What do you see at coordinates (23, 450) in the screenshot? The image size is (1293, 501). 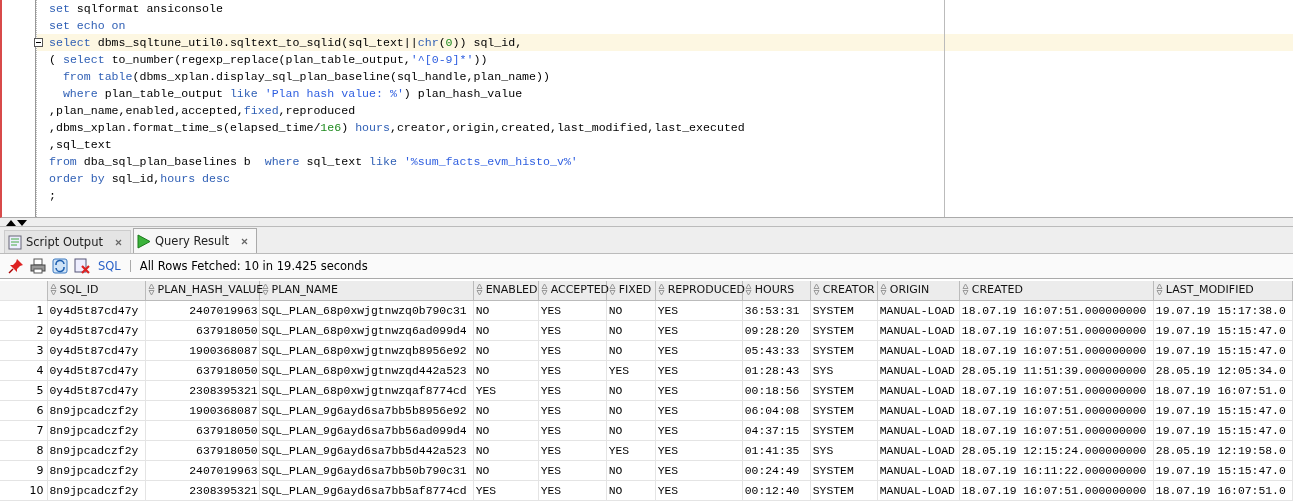 I see `row-number: 8` at bounding box center [23, 450].